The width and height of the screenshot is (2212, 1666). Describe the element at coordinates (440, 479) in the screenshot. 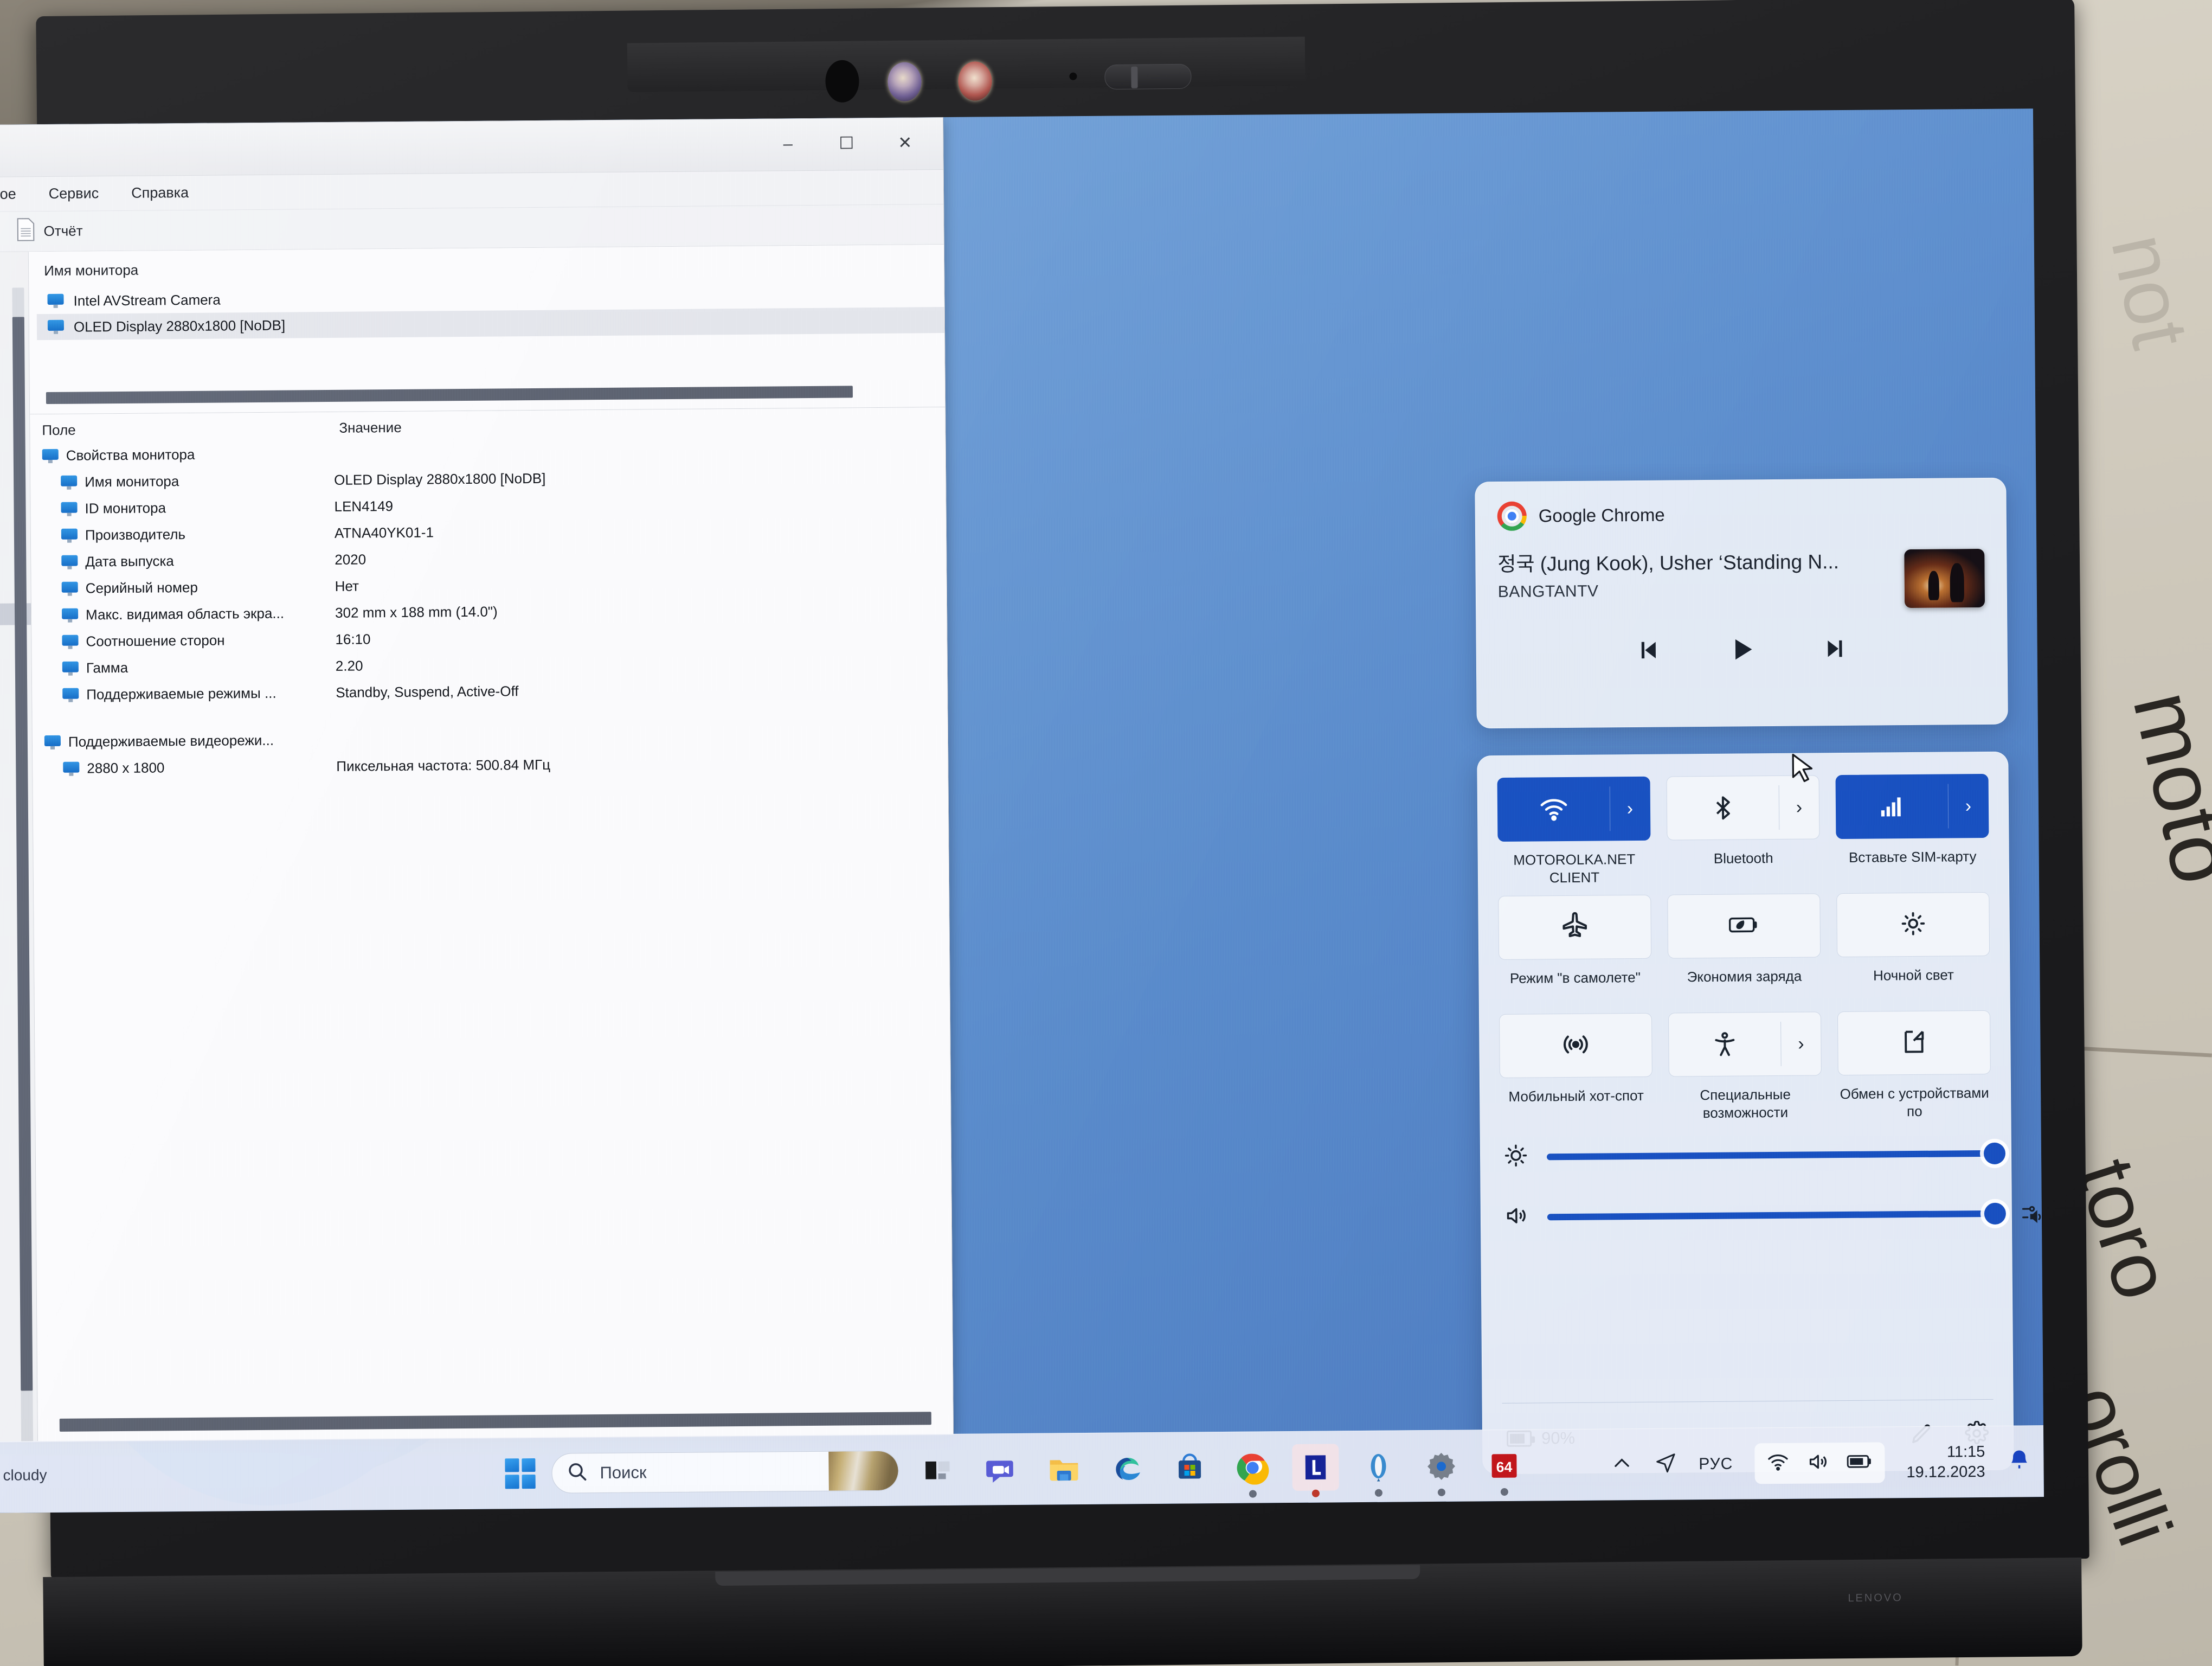

I see `detail-value: OLED Display 2880x1800 [NoDB]` at that location.